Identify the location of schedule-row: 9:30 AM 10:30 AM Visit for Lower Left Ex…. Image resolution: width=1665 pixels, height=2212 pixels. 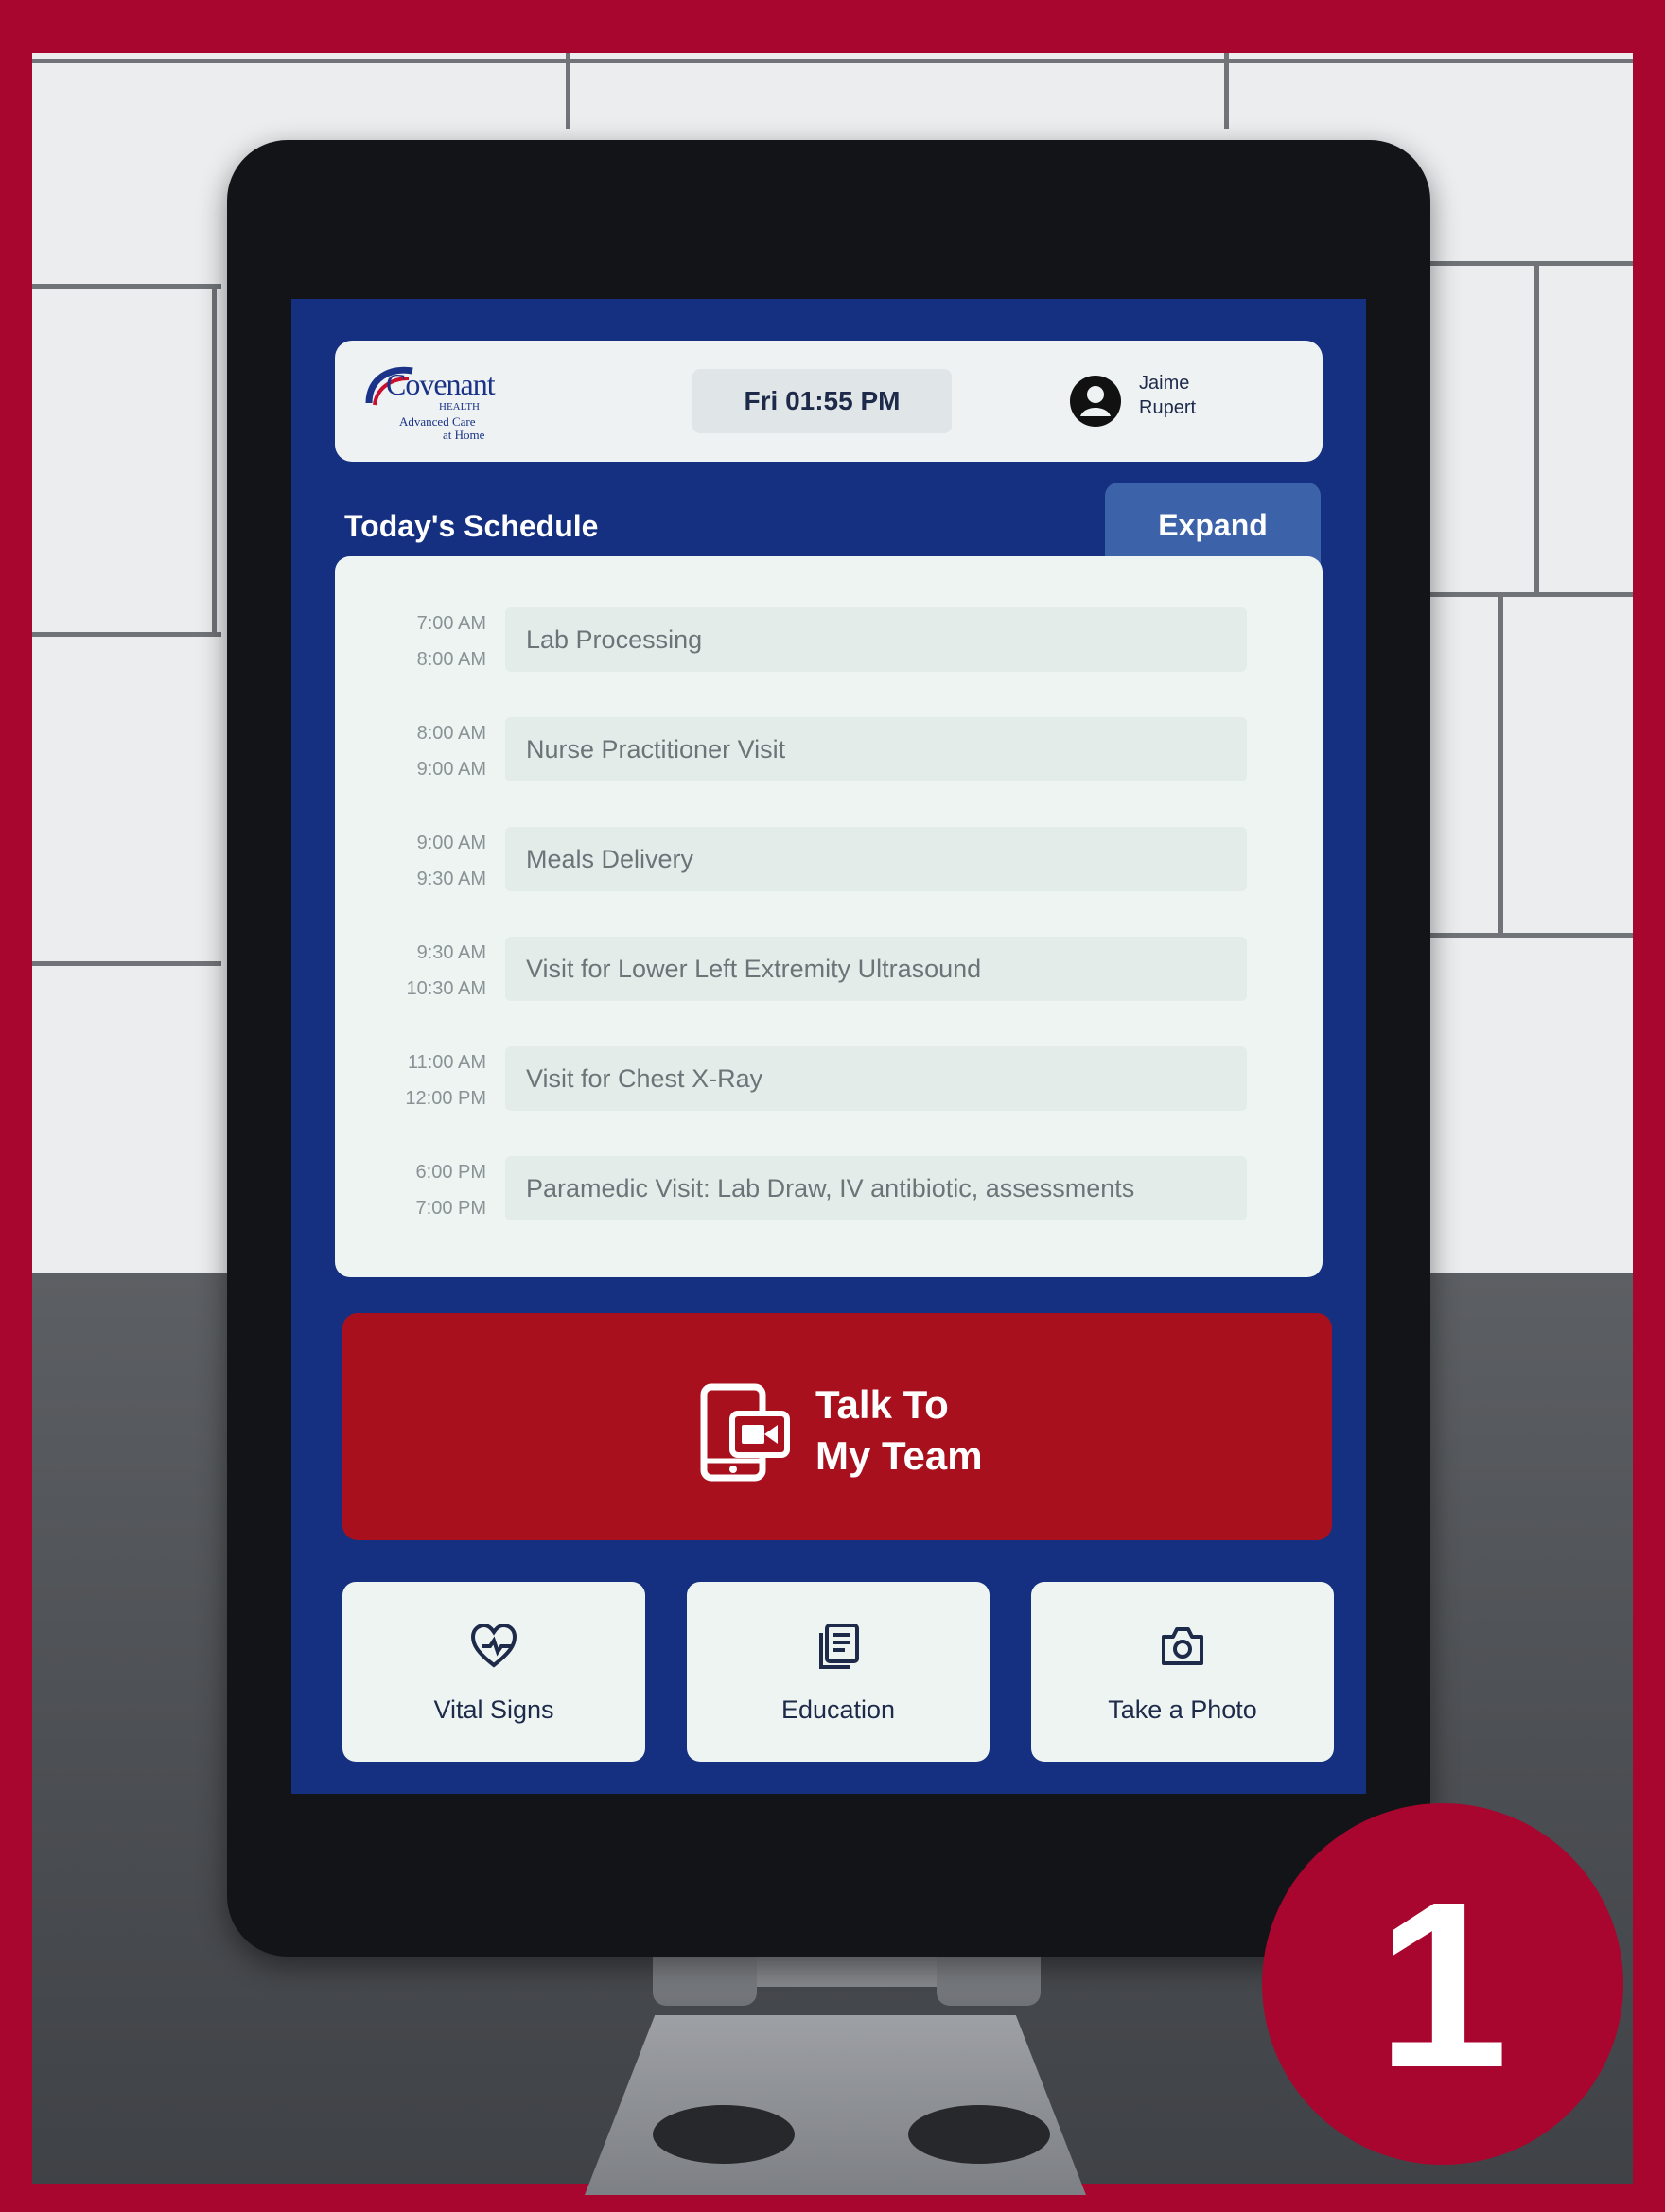
(829, 974).